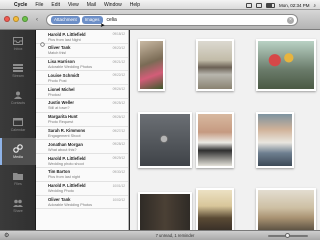 This screenshot has width=320, height=240. Describe the element at coordinates (18, 94) in the screenshot. I see `contacts-icon` at that location.